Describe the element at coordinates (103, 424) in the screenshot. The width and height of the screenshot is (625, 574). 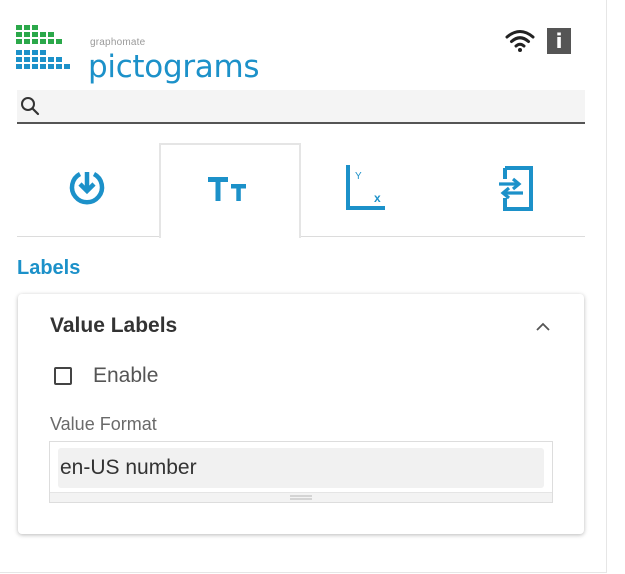
I see `value-format-label: Value Format` at that location.